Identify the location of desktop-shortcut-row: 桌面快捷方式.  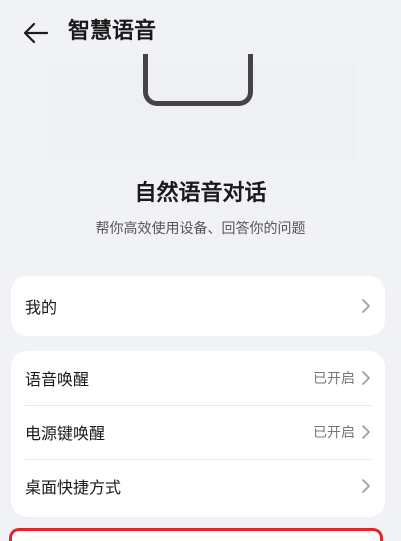
(198, 486).